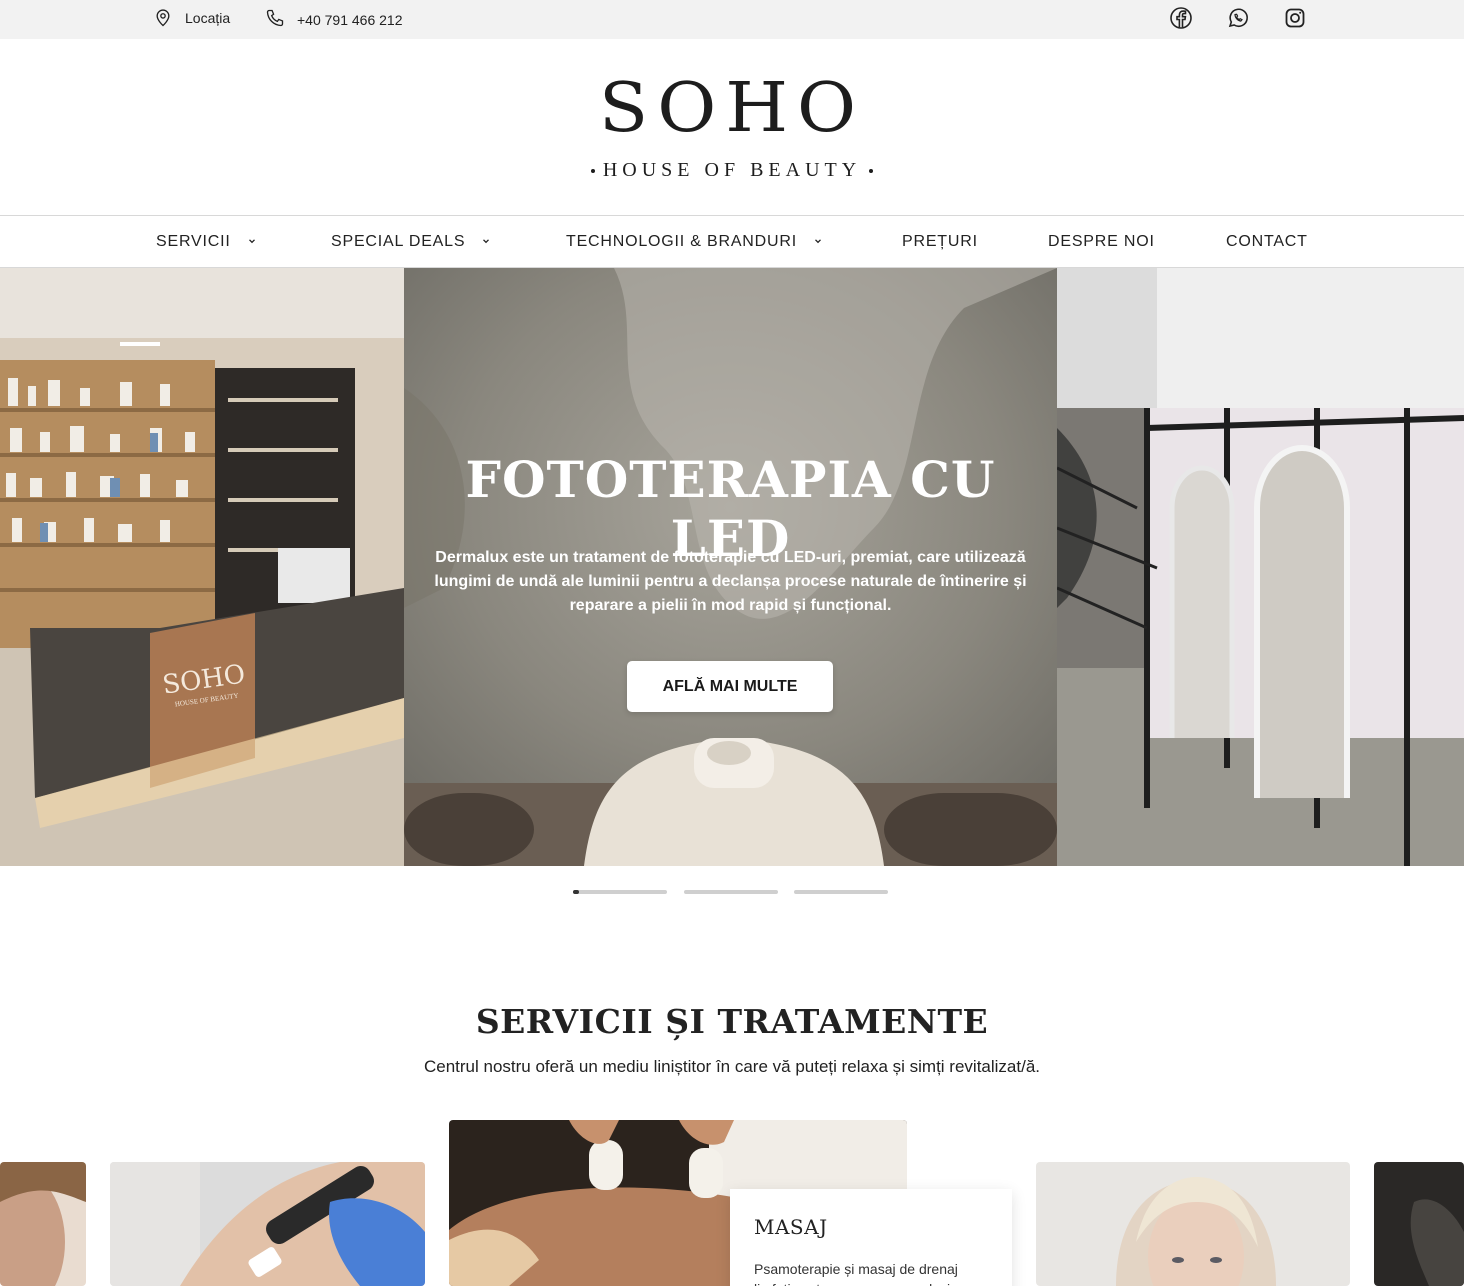  What do you see at coordinates (163, 19) in the screenshot?
I see `map-pin-icon` at bounding box center [163, 19].